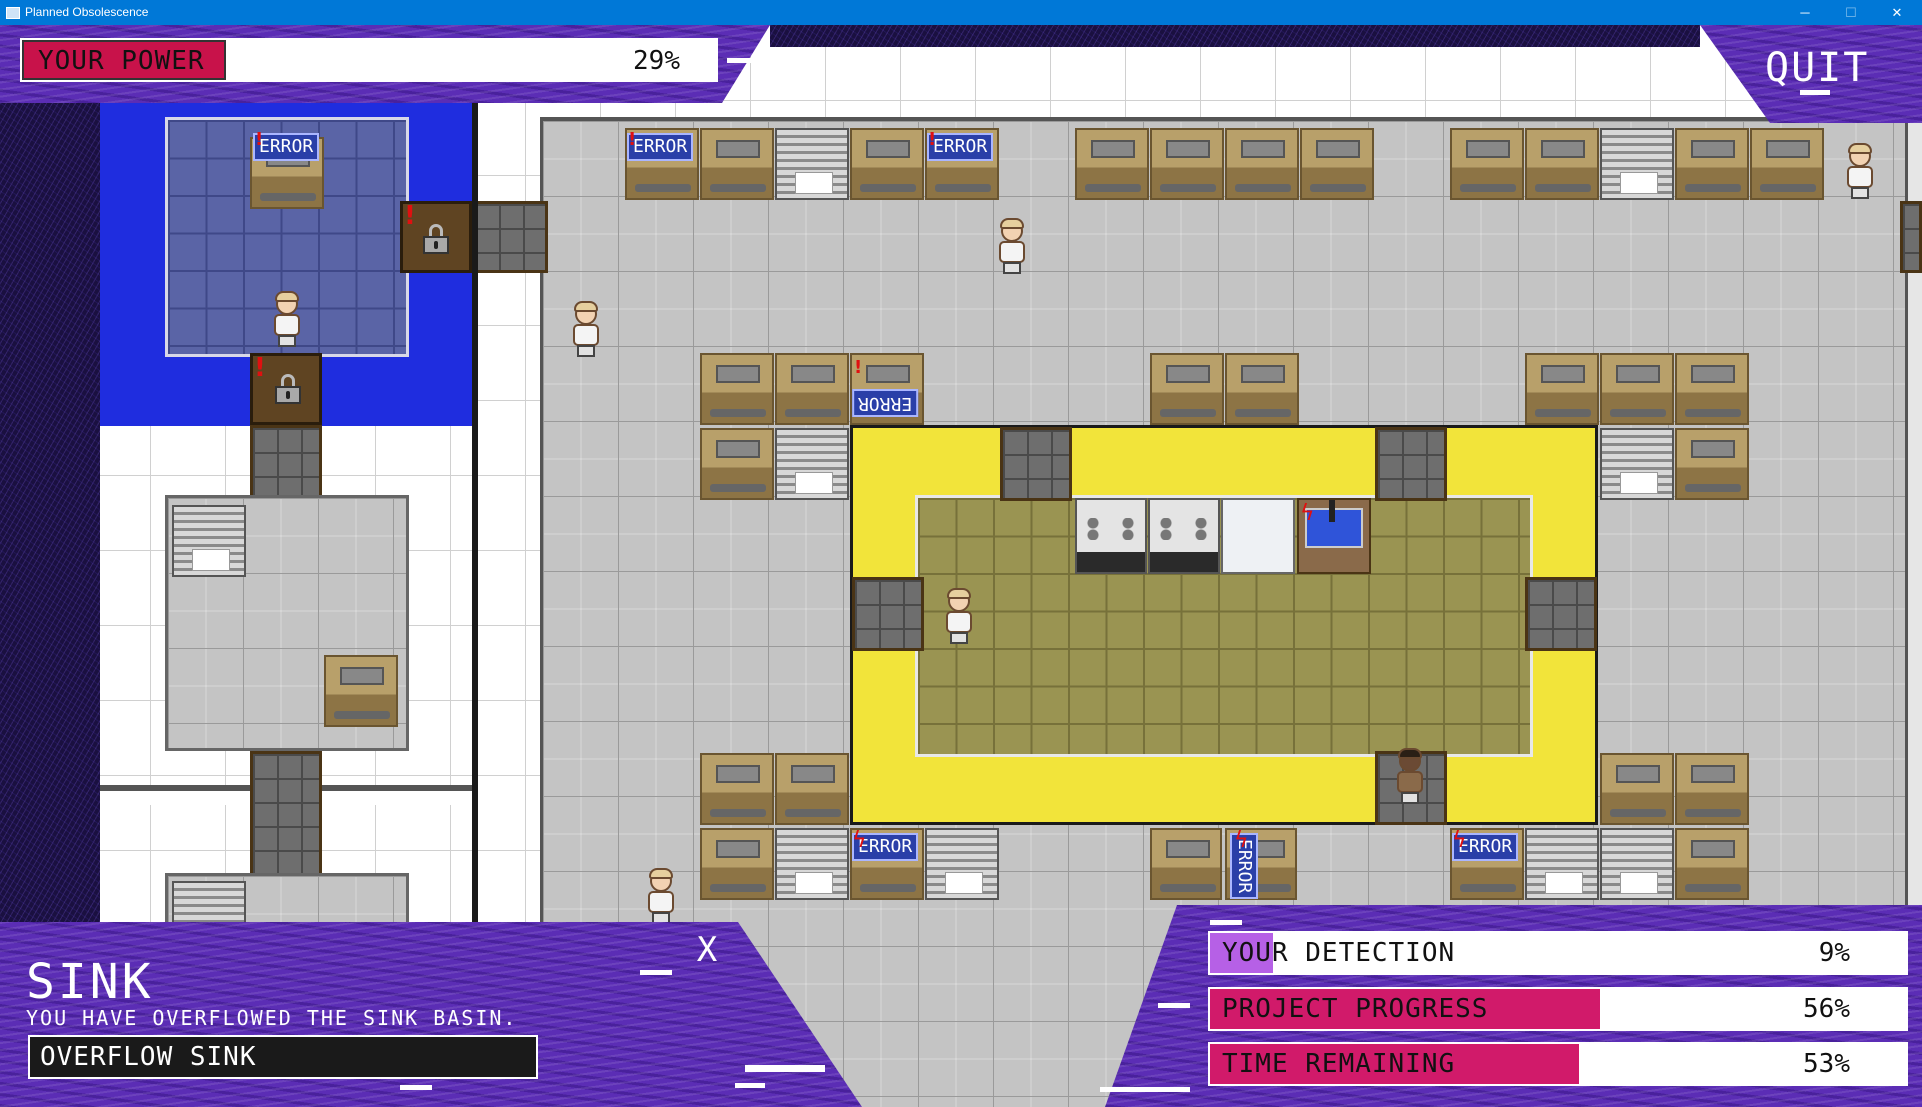 This screenshot has height=1107, width=1922. What do you see at coordinates (707, 950) in the screenshot?
I see `close-panel-button: X` at bounding box center [707, 950].